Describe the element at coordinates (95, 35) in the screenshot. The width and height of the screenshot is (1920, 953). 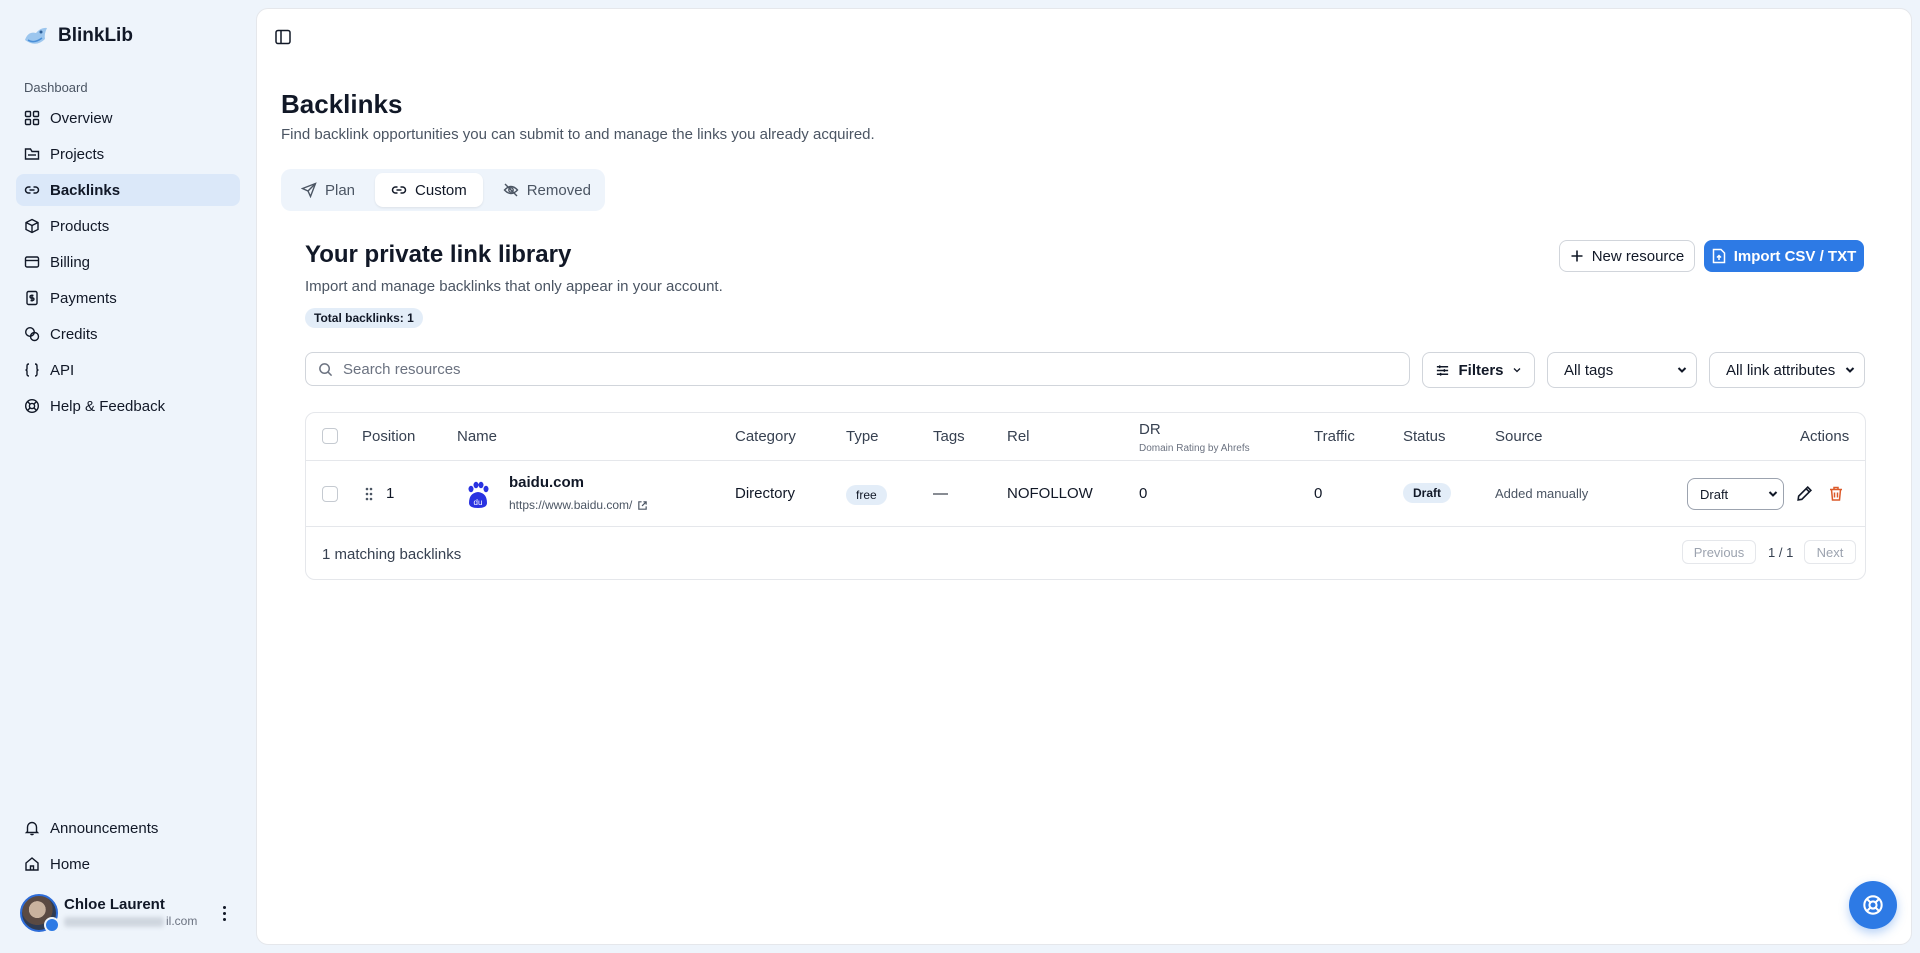
I see `app-name: BlinkLib` at that location.